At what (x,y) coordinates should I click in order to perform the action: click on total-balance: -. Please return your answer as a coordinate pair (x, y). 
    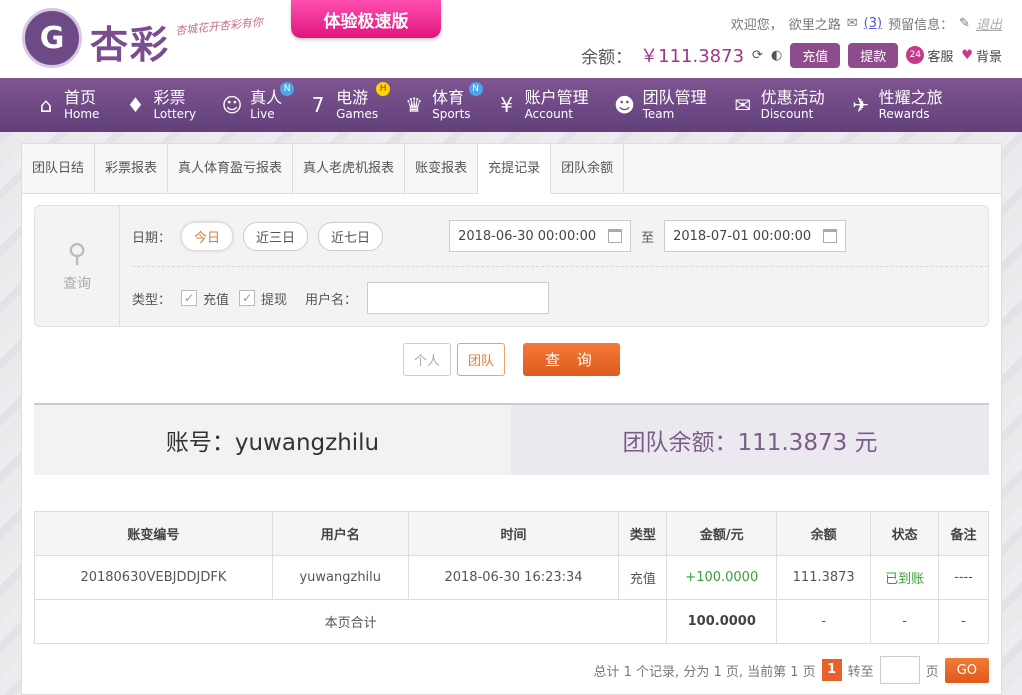
    Looking at the image, I should click on (824, 621).